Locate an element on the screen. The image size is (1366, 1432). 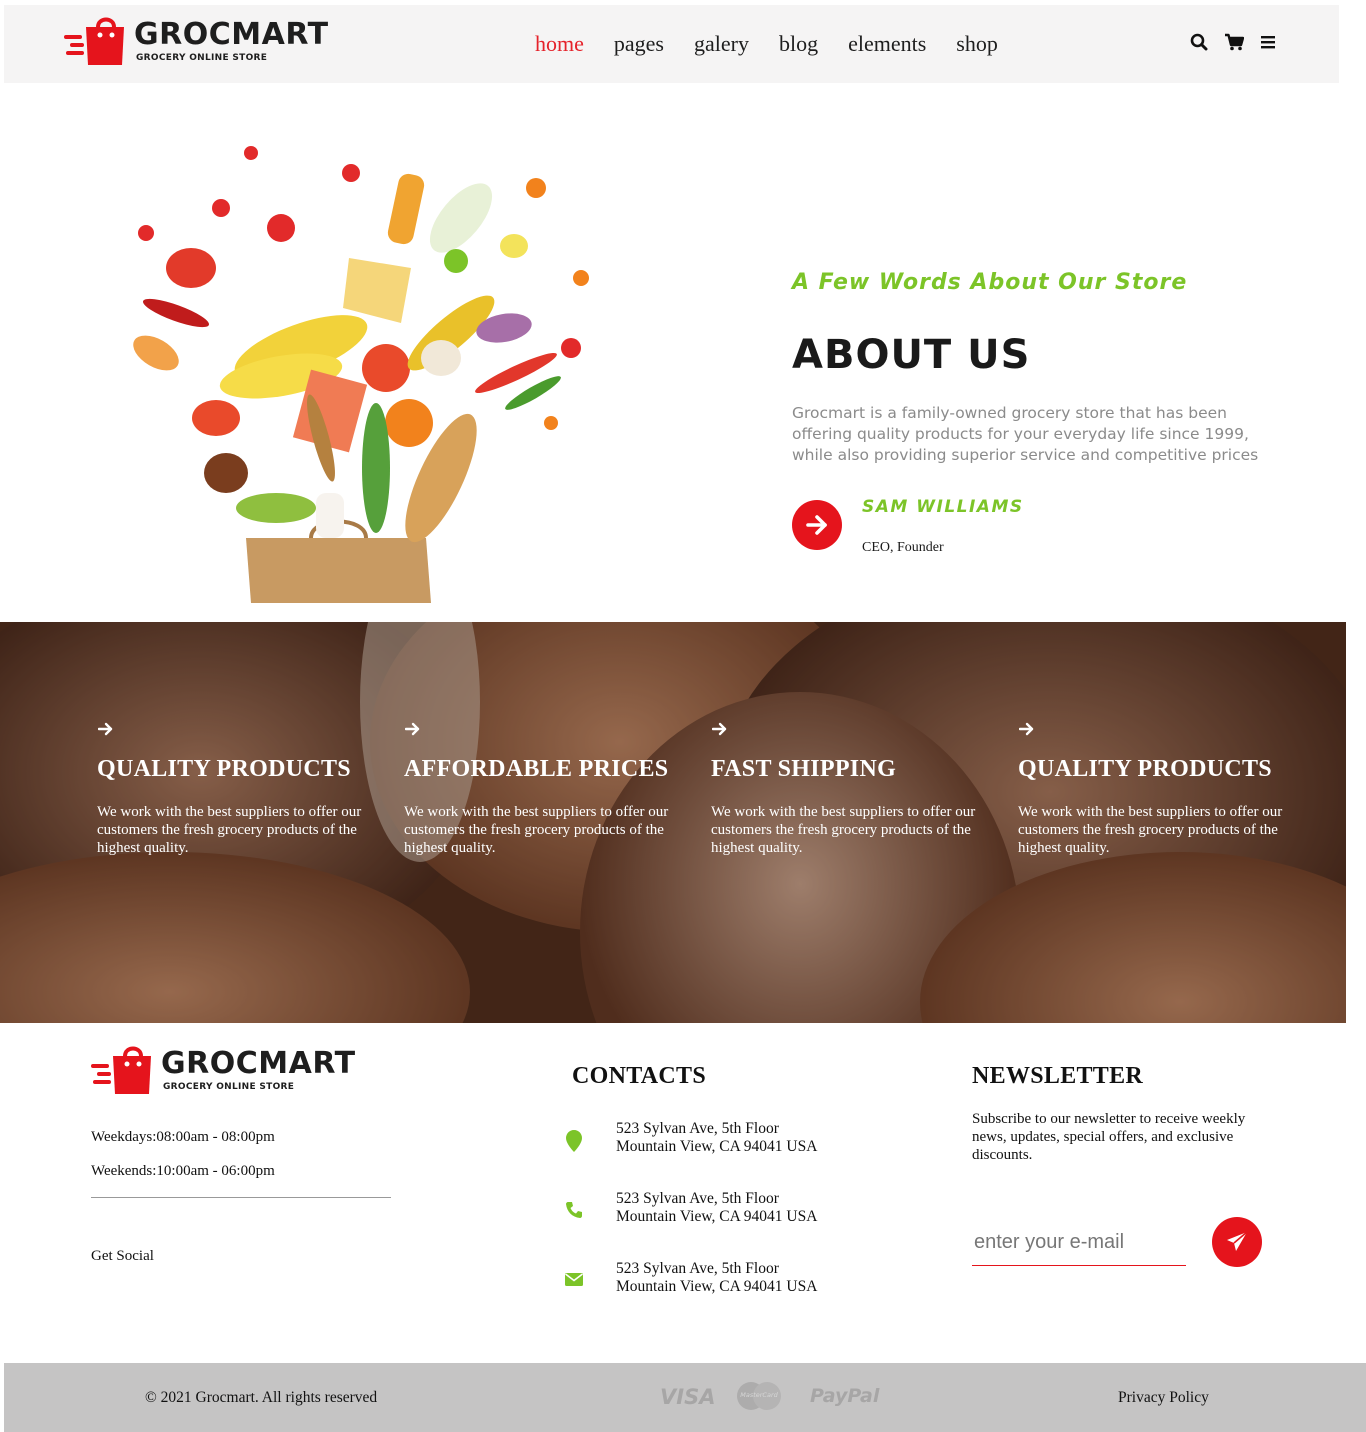
map-pin-icon is located at coordinates (574, 1141).